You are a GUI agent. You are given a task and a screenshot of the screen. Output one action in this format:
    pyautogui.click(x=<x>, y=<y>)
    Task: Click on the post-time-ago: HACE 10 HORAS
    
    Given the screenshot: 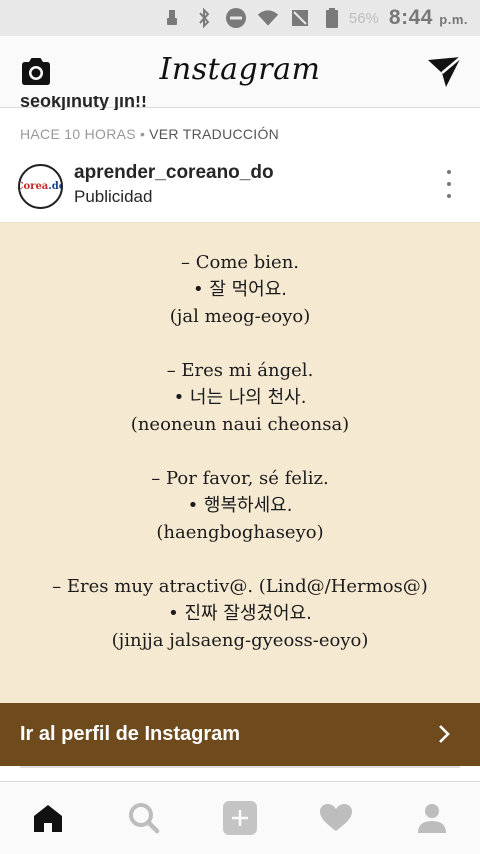 What is the action you would take?
    pyautogui.click(x=78, y=134)
    